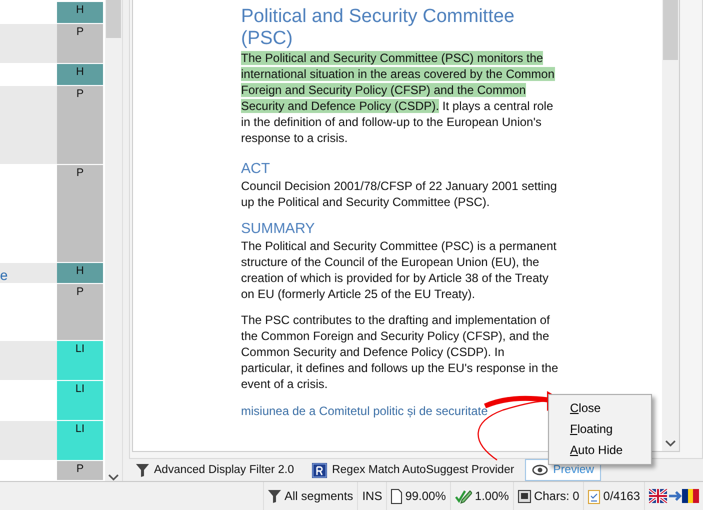 This screenshot has width=703, height=510. What do you see at coordinates (621, 496) in the screenshot?
I see `status-text: 0/4163` at bounding box center [621, 496].